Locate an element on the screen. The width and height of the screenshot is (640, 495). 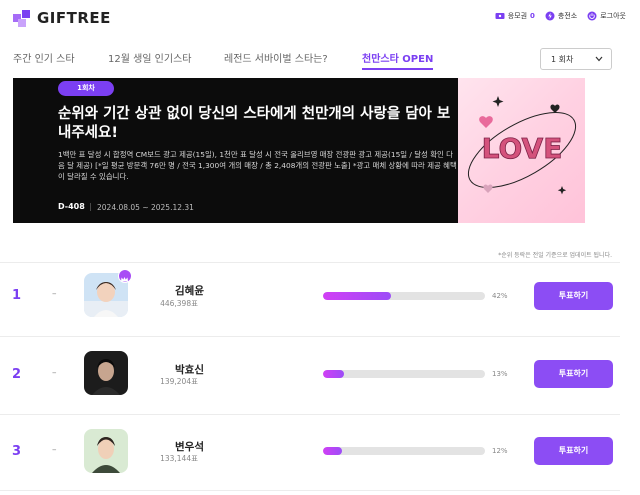
love-art-text: LOVE is located at coordinates (522, 148).